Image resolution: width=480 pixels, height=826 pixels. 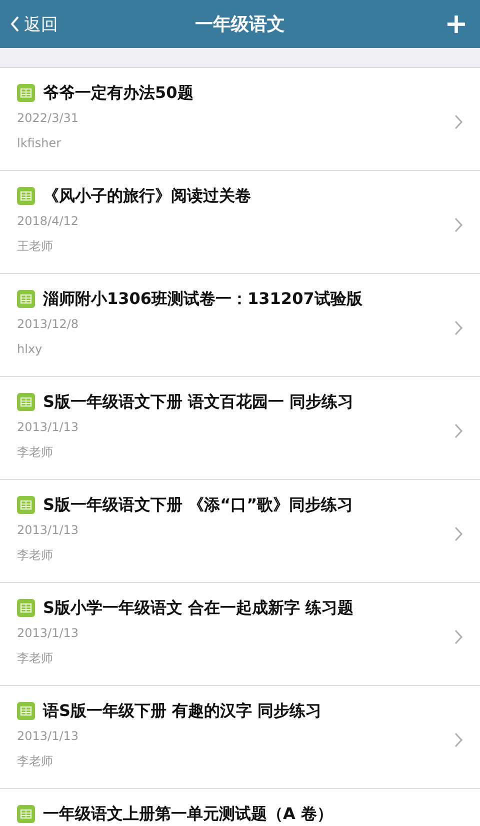 I want to click on item-date: 2013/12/8, so click(x=48, y=324).